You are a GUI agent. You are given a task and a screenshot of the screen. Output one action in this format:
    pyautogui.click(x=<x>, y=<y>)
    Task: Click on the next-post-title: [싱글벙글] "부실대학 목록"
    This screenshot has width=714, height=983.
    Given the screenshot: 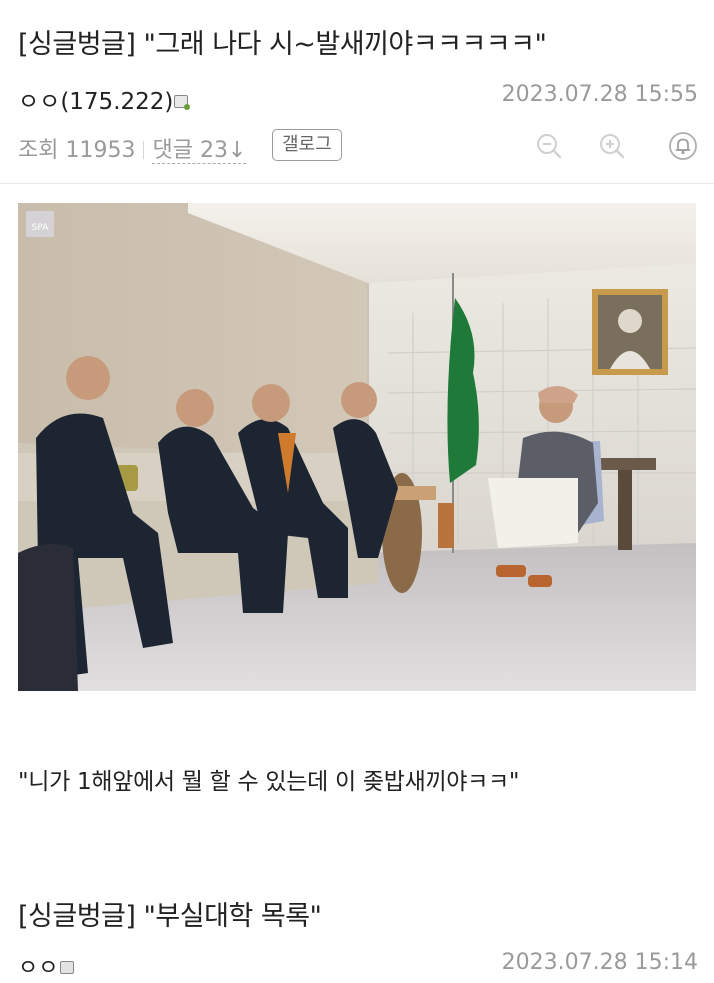 What is the action you would take?
    pyautogui.click(x=170, y=913)
    